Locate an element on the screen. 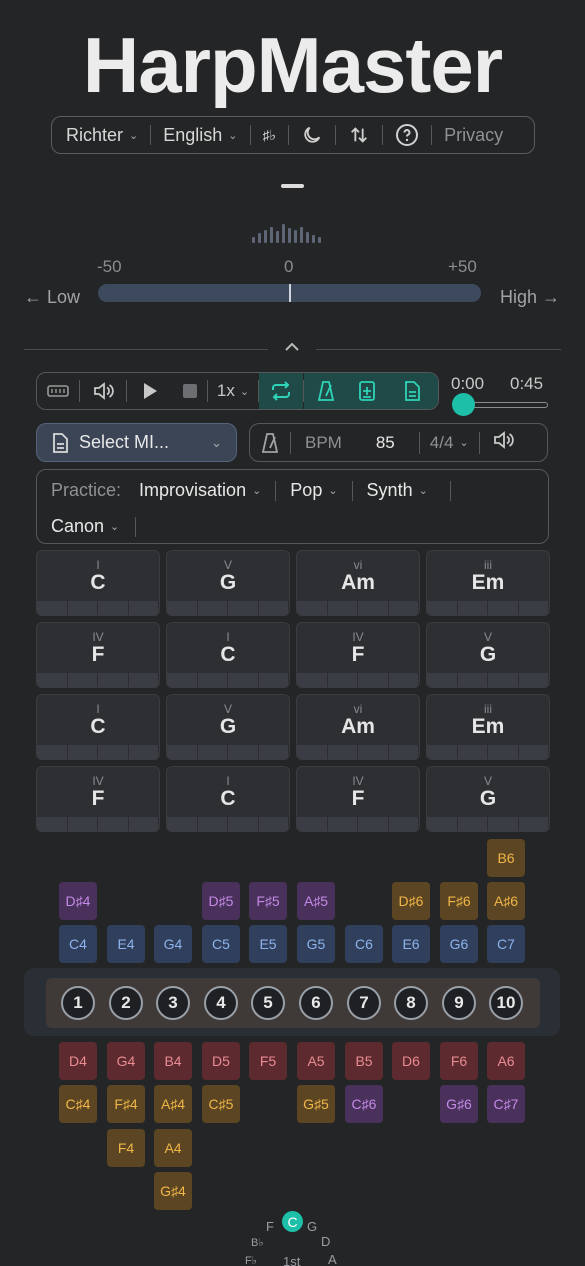 This screenshot has height=1266, width=585. note-cell: D♯6 is located at coordinates (411, 901).